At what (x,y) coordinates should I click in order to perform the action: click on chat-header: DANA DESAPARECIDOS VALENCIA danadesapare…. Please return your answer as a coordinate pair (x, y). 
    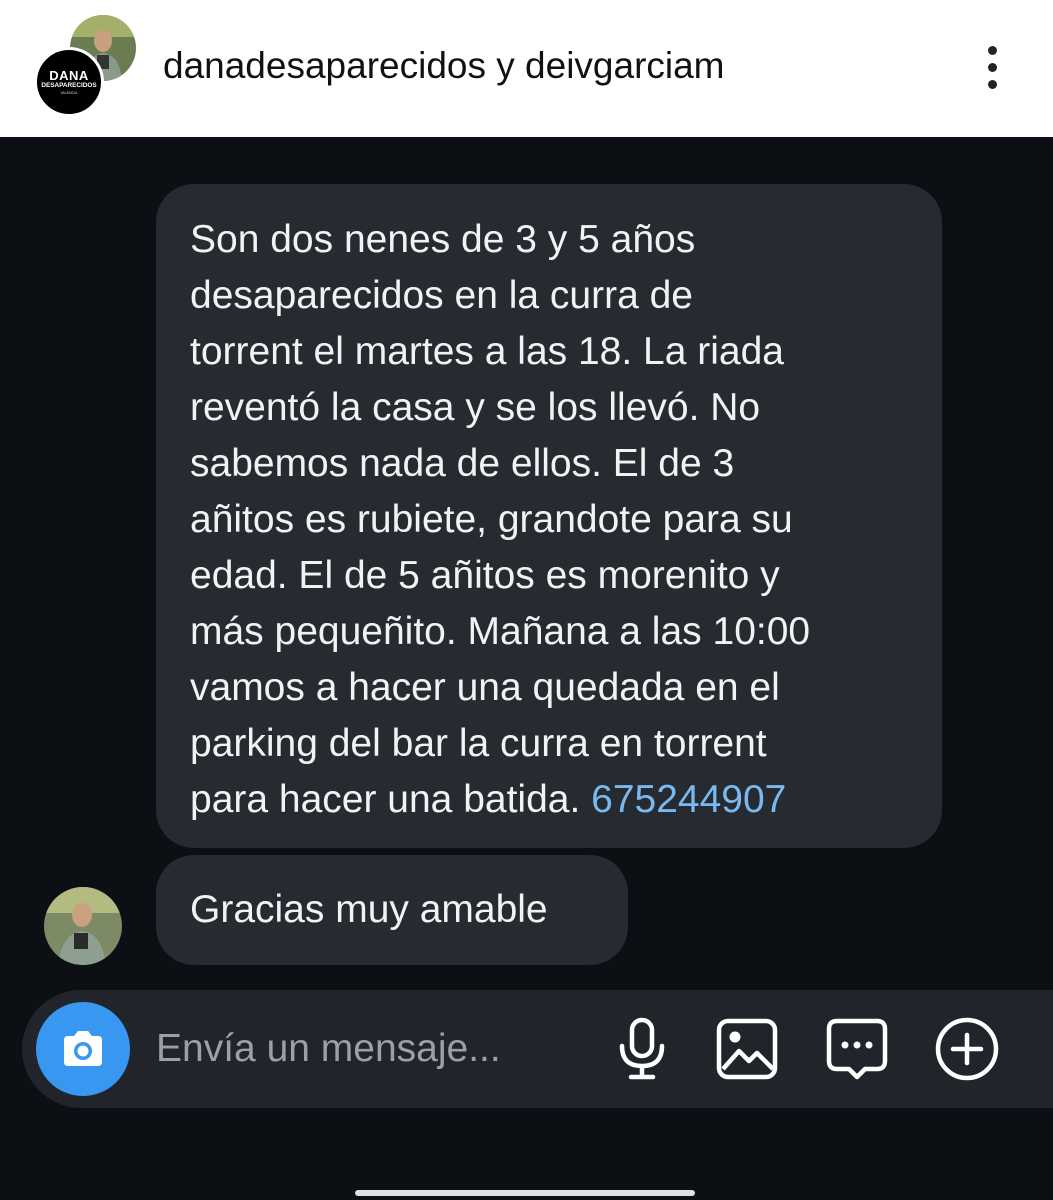
    Looking at the image, I should click on (526, 68).